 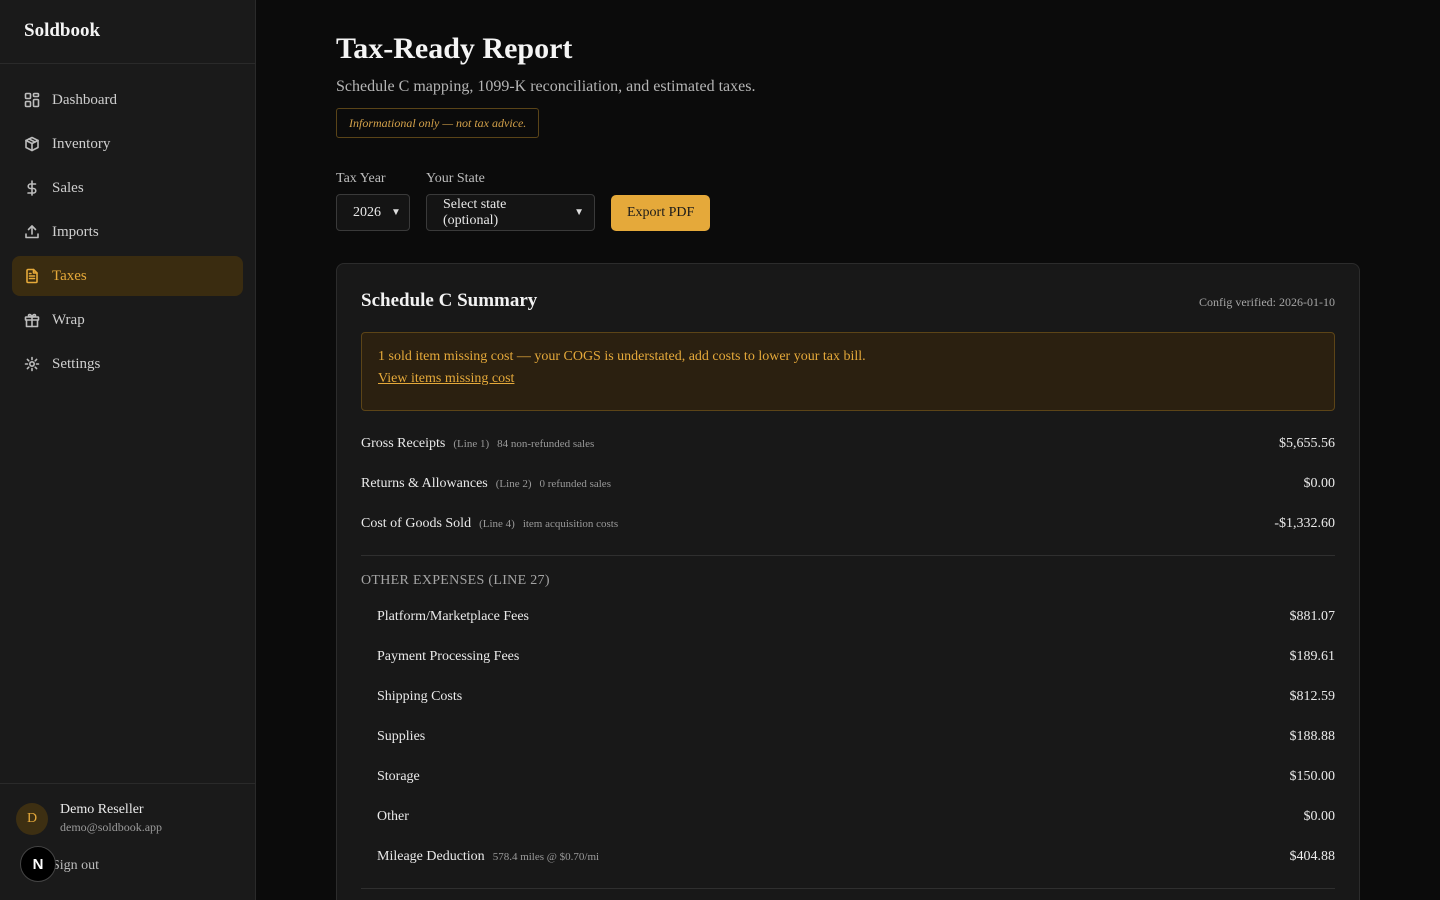 What do you see at coordinates (75, 866) in the screenshot?
I see `sign-out-link: Sign out` at bounding box center [75, 866].